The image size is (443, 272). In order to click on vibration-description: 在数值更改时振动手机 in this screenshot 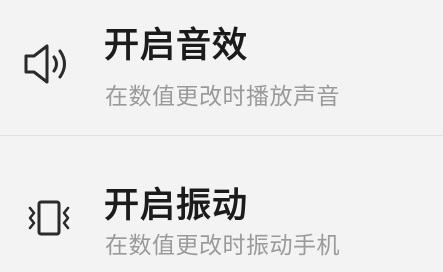, I will do `click(222, 246)`.